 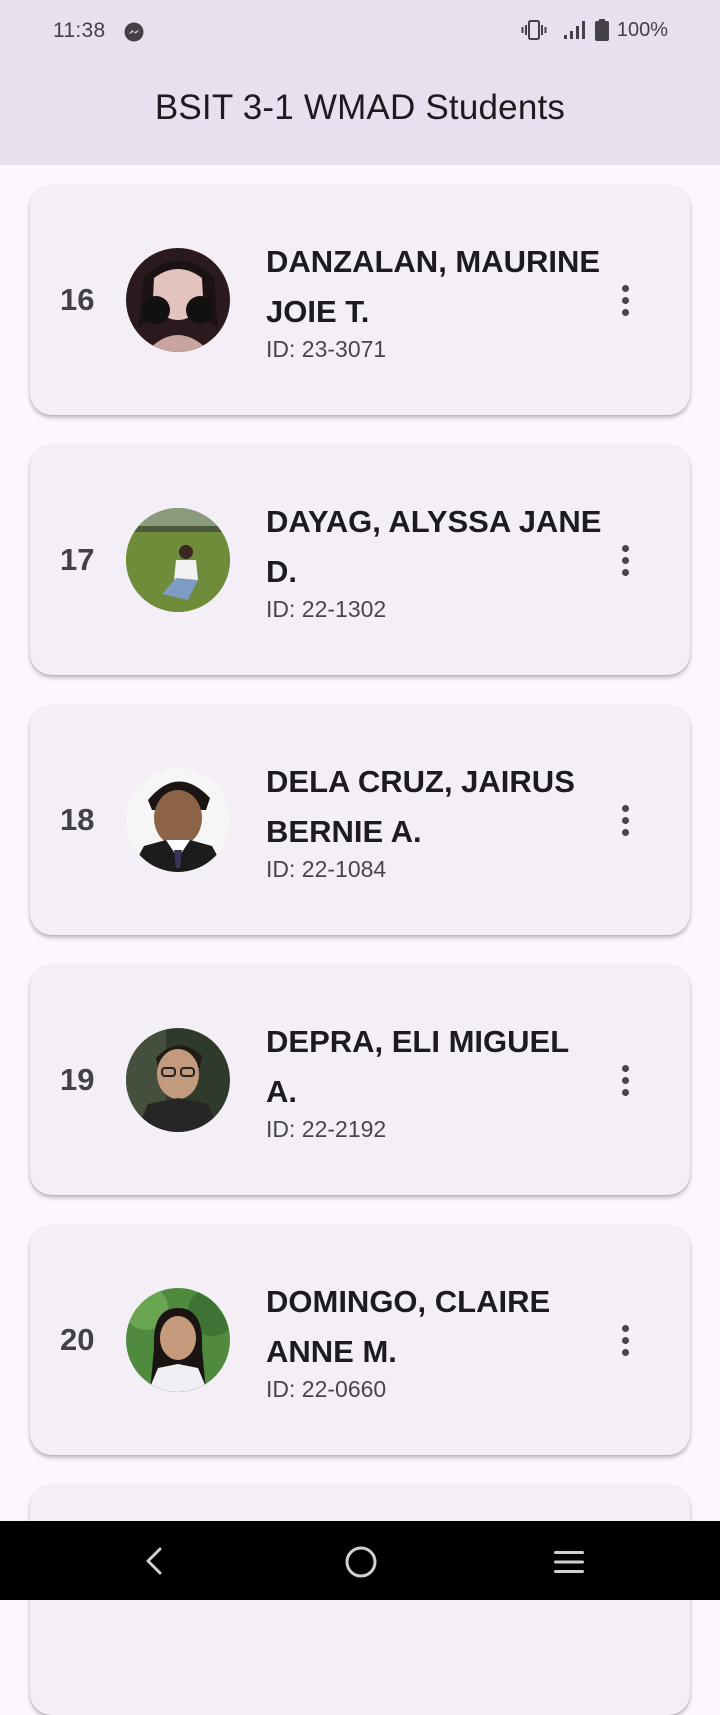 I want to click on student-name: DEPRA, ELI MIGUEL A., so click(x=417, y=1066).